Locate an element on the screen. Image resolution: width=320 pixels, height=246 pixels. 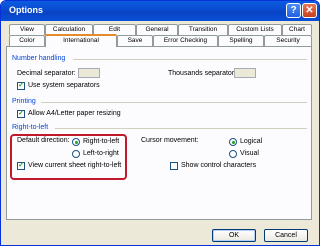
number-handling-heading: Number handling is located at coordinates (39, 58).